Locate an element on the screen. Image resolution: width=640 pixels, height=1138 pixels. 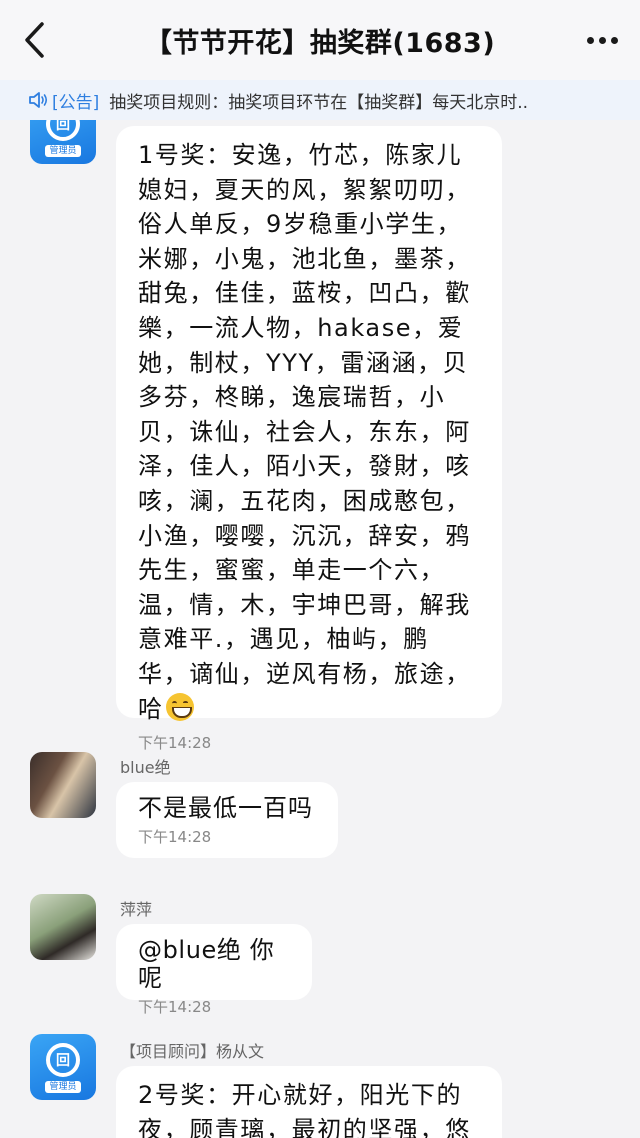
speaker-icon is located at coordinates (38, 100).